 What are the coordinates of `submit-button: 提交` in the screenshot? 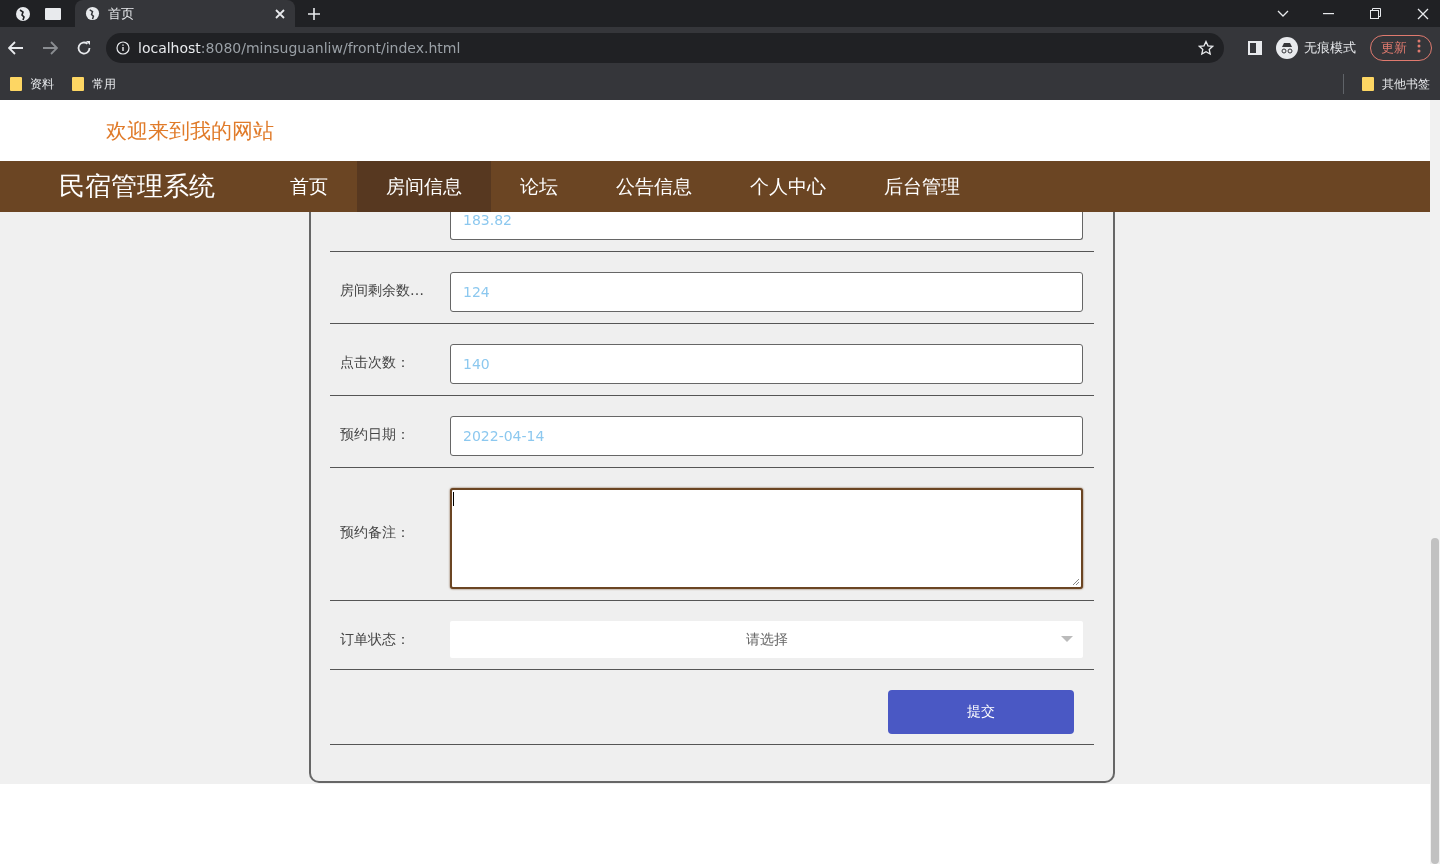 It's located at (981, 712).